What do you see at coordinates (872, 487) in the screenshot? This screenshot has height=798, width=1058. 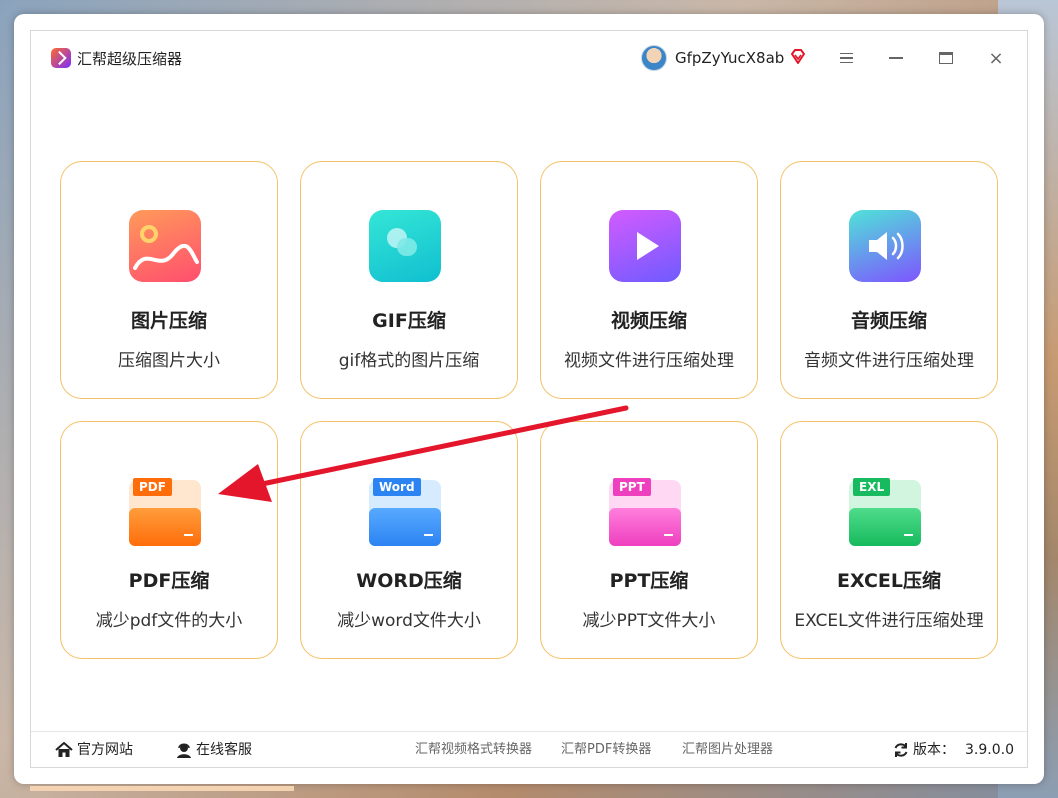 I see `excel-badge: EXL` at bounding box center [872, 487].